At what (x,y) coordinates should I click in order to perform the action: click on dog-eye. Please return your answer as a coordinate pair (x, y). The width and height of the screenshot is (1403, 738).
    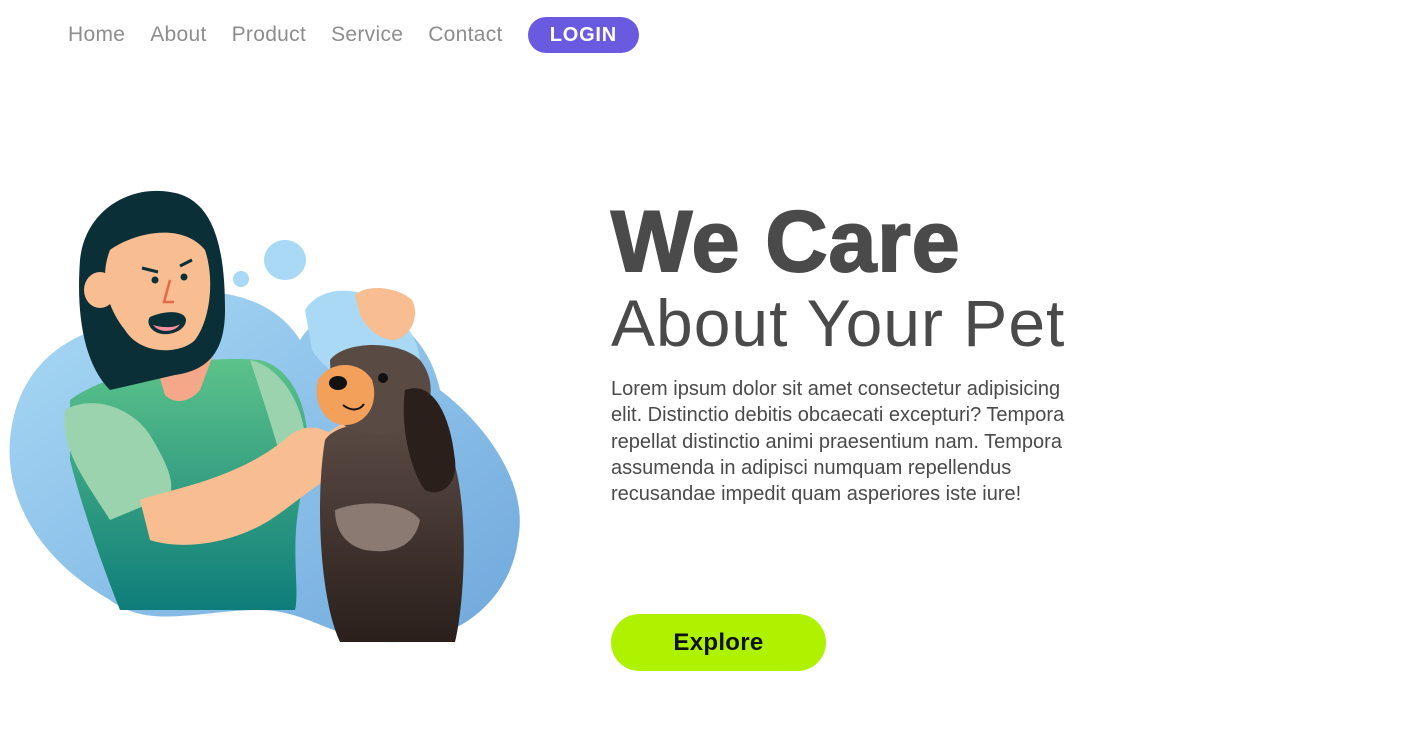
    Looking at the image, I should click on (383, 378).